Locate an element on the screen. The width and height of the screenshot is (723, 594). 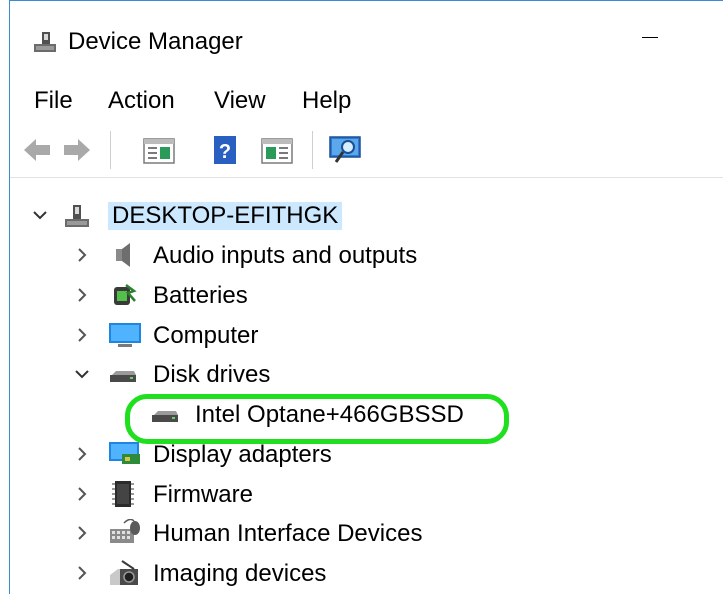
scan-hardware-icon is located at coordinates (346, 150).